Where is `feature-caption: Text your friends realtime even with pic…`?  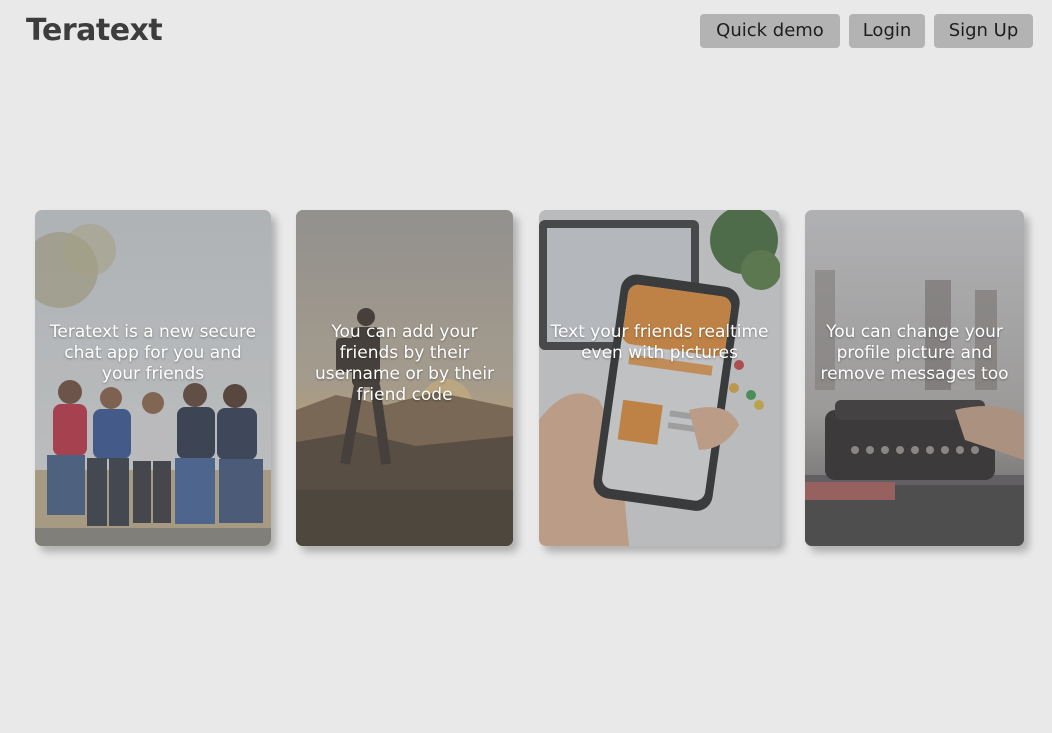
feature-caption: Text your friends realtime even with pic… is located at coordinates (659, 342).